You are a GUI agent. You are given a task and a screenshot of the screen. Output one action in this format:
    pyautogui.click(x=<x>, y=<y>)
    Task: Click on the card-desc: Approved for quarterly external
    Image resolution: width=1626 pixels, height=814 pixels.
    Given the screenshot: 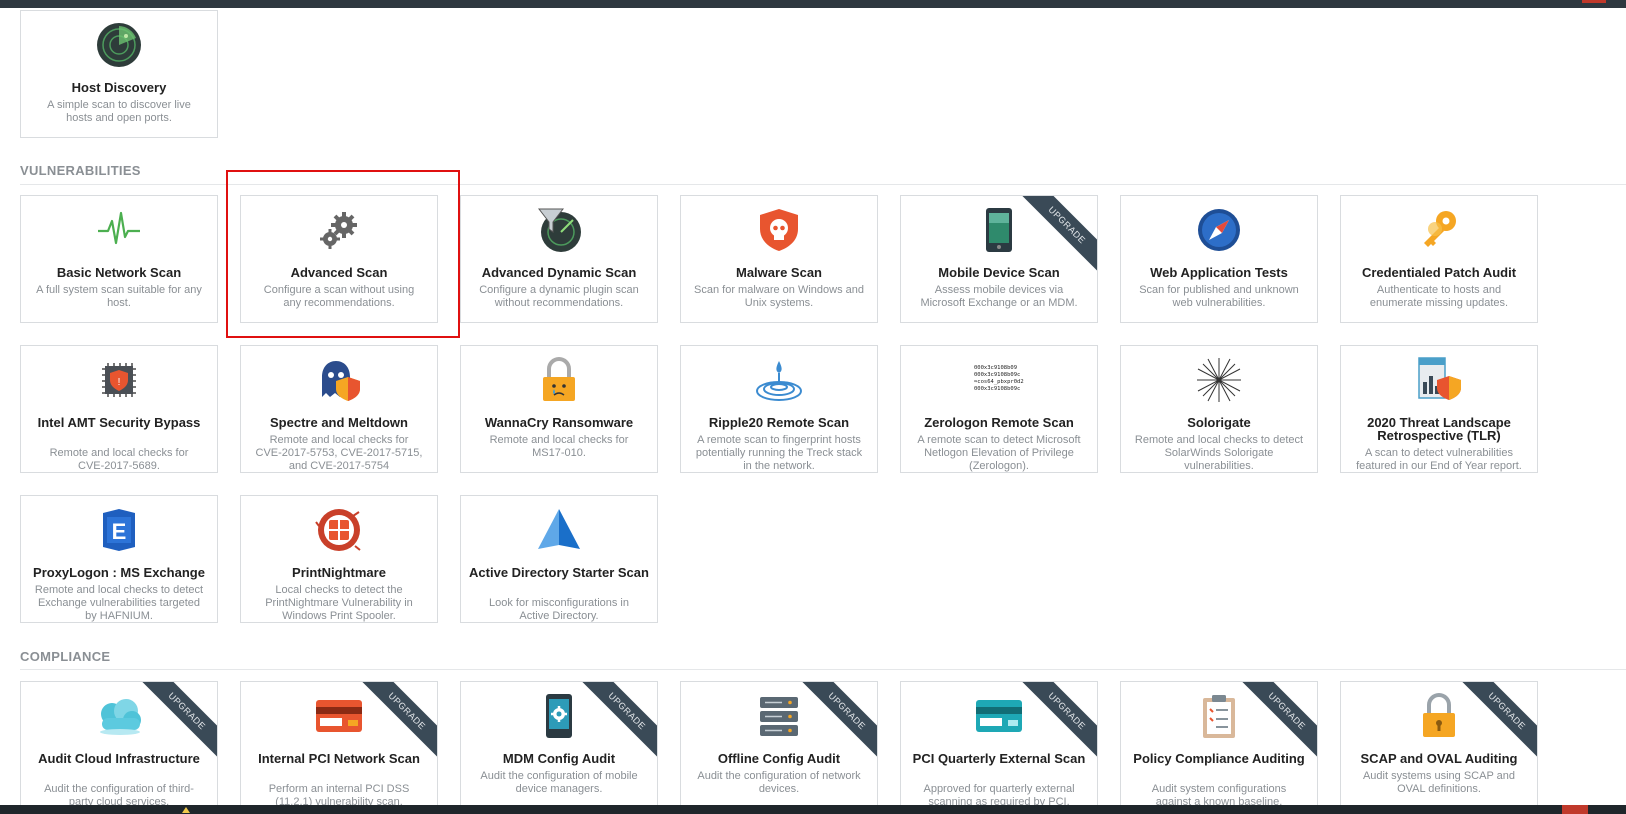 What is the action you would take?
    pyautogui.click(x=999, y=789)
    